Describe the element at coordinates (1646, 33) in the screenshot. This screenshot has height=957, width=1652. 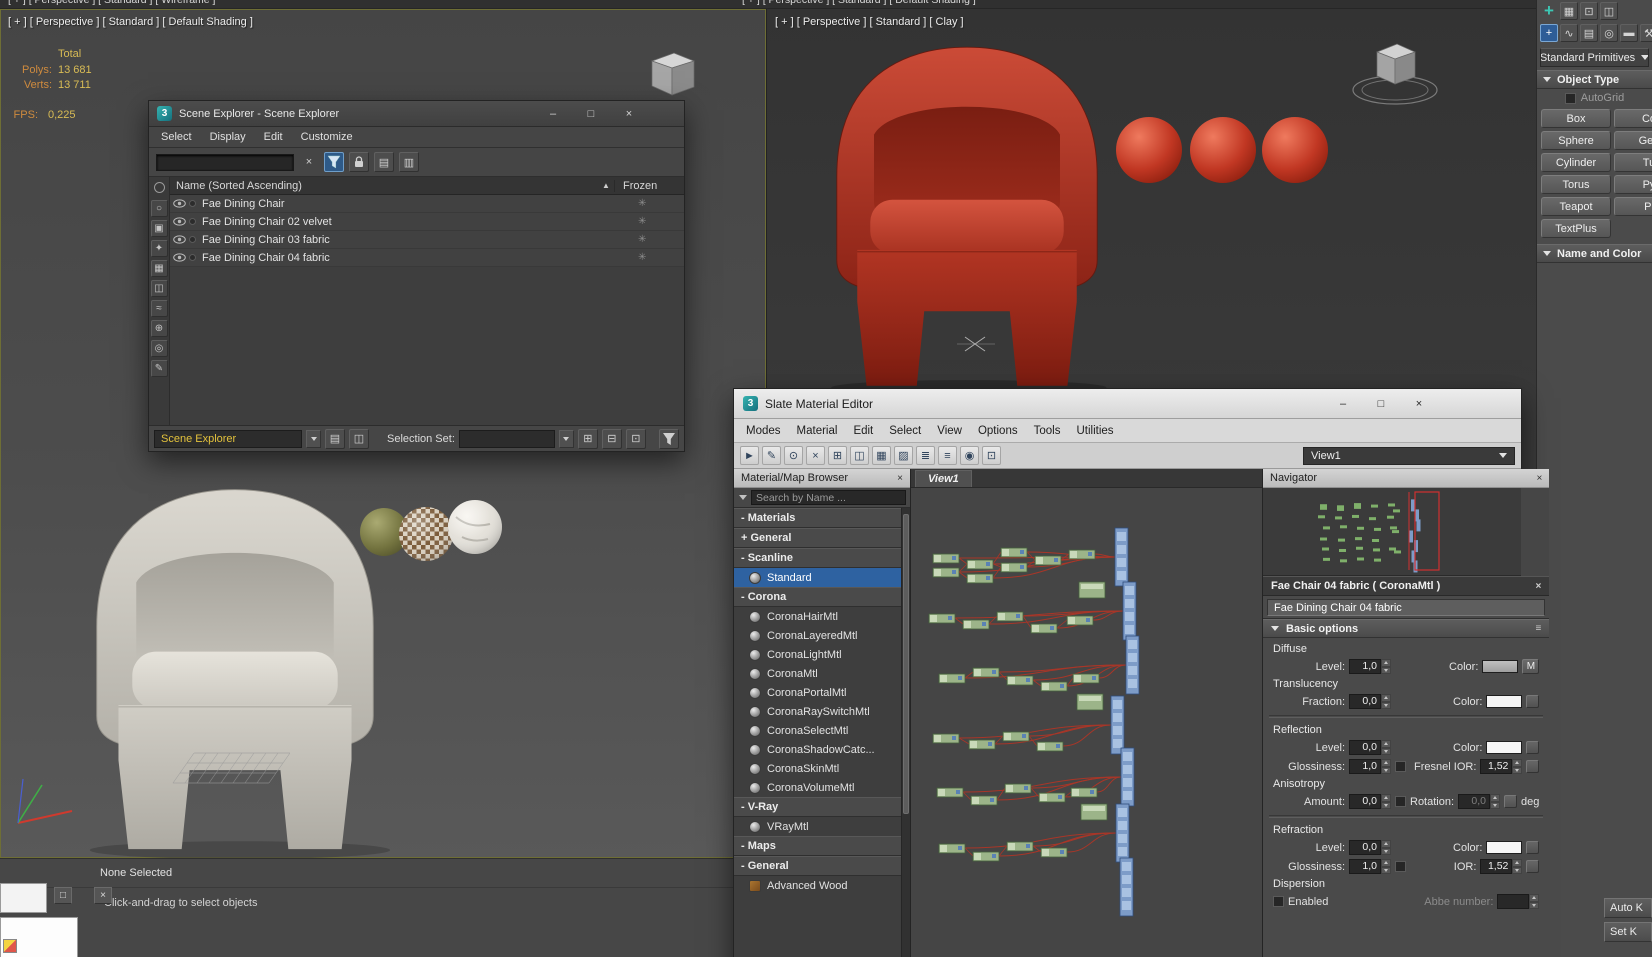
I see `tab-utilities-icon: ⚒` at that location.